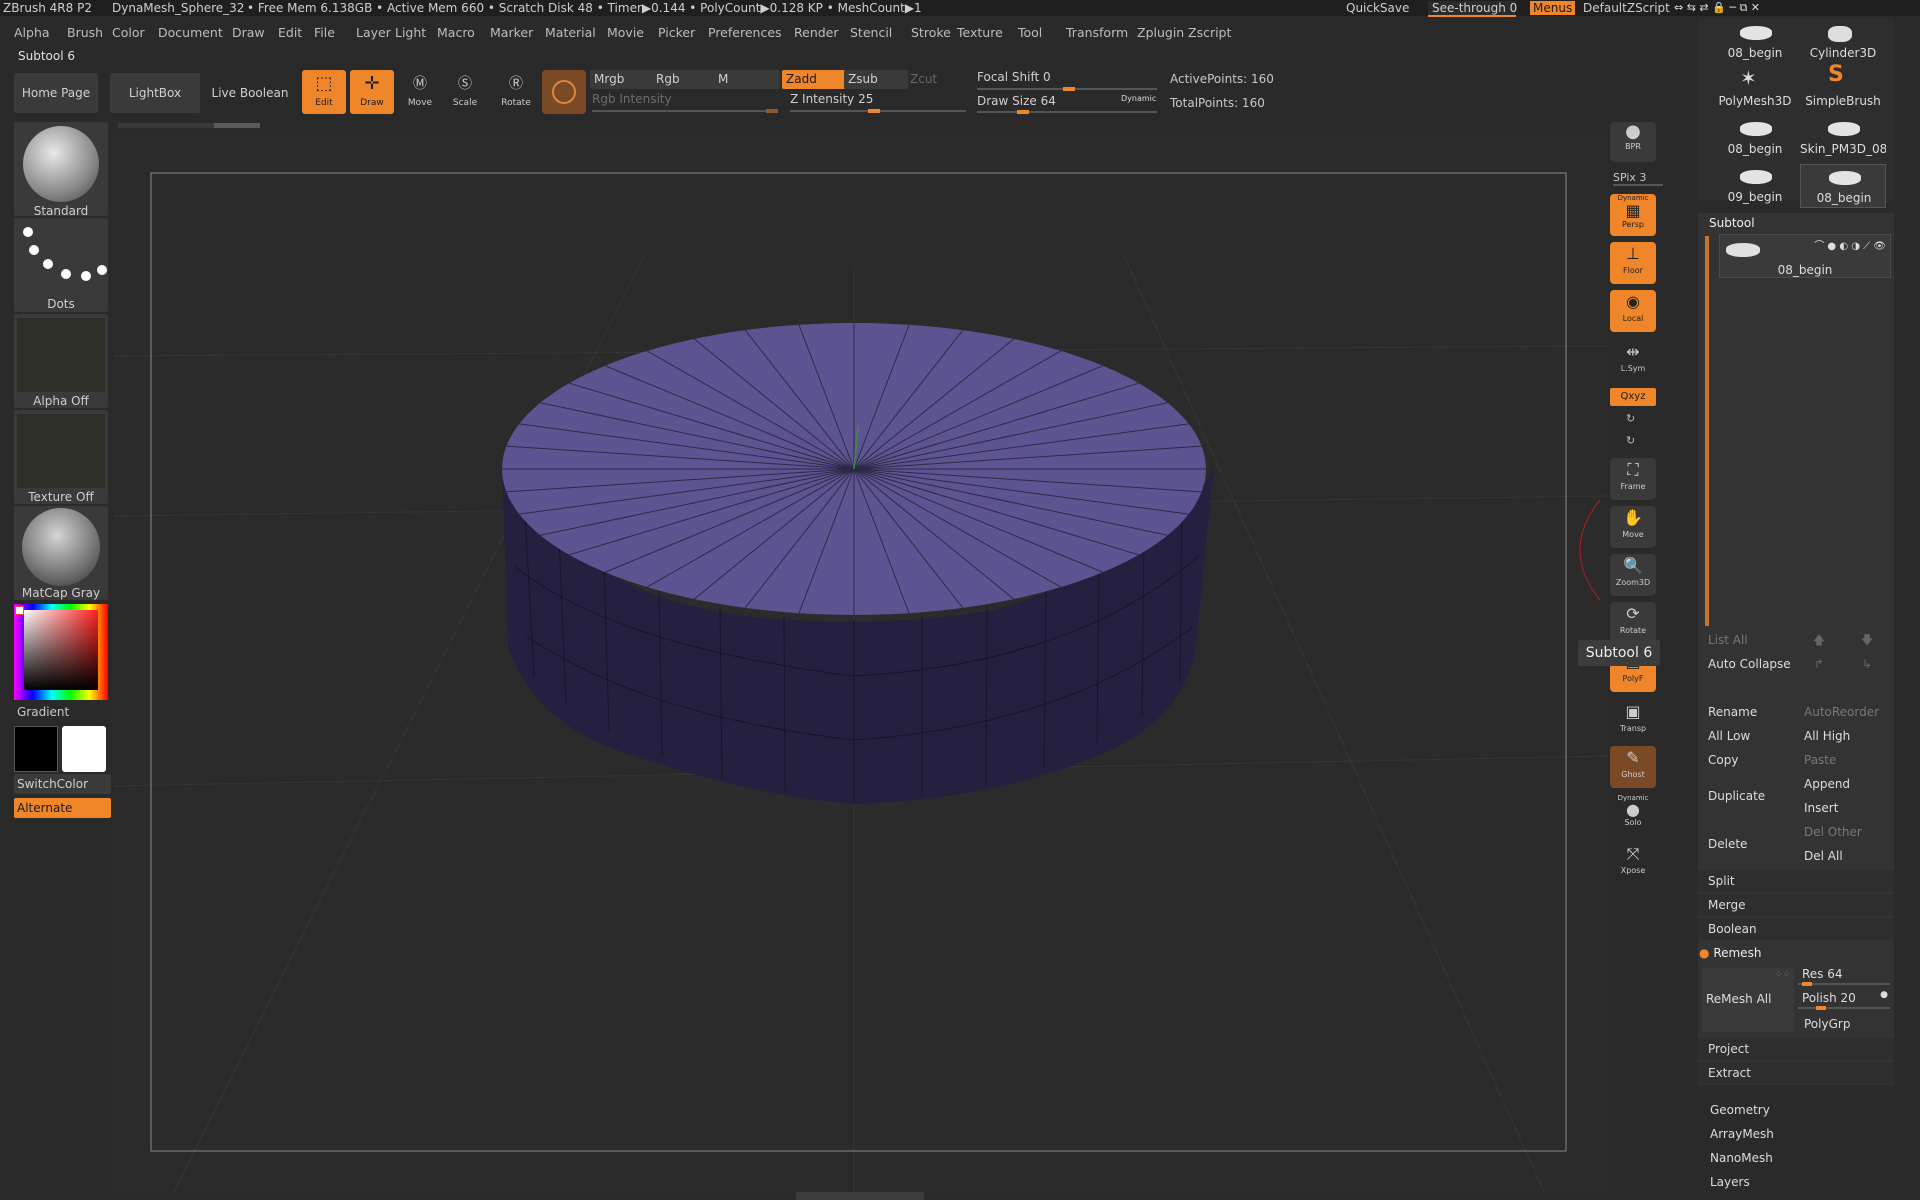 The height and width of the screenshot is (1200, 1920). Describe the element at coordinates (324, 32) in the screenshot. I see `menu-file: File` at that location.